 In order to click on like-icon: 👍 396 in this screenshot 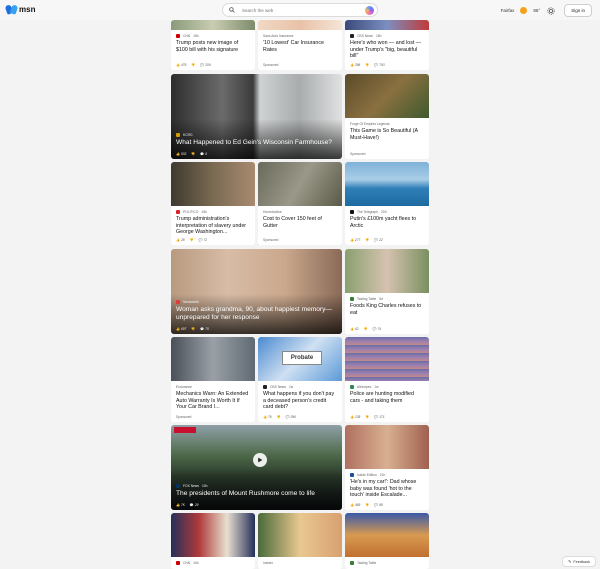, I will do `click(355, 65)`.